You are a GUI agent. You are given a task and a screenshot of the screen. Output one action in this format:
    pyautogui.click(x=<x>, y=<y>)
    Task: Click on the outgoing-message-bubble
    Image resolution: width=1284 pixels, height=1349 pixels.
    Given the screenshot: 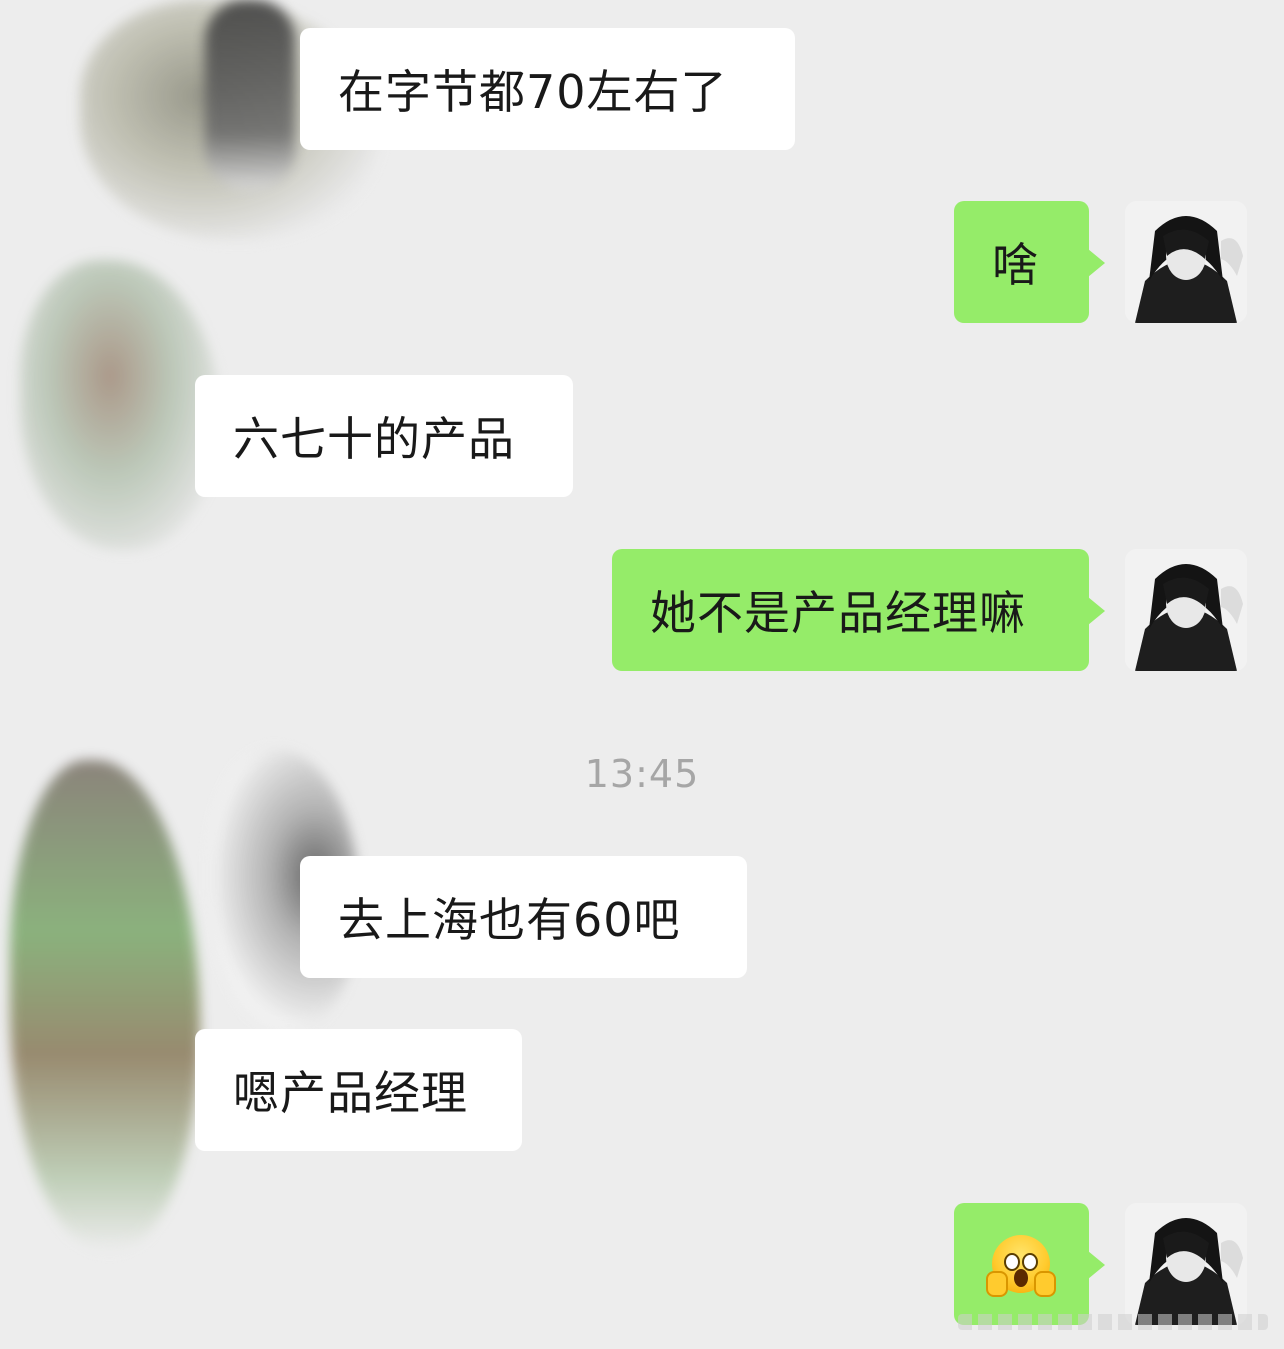 What is the action you would take?
    pyautogui.click(x=1029, y=1264)
    